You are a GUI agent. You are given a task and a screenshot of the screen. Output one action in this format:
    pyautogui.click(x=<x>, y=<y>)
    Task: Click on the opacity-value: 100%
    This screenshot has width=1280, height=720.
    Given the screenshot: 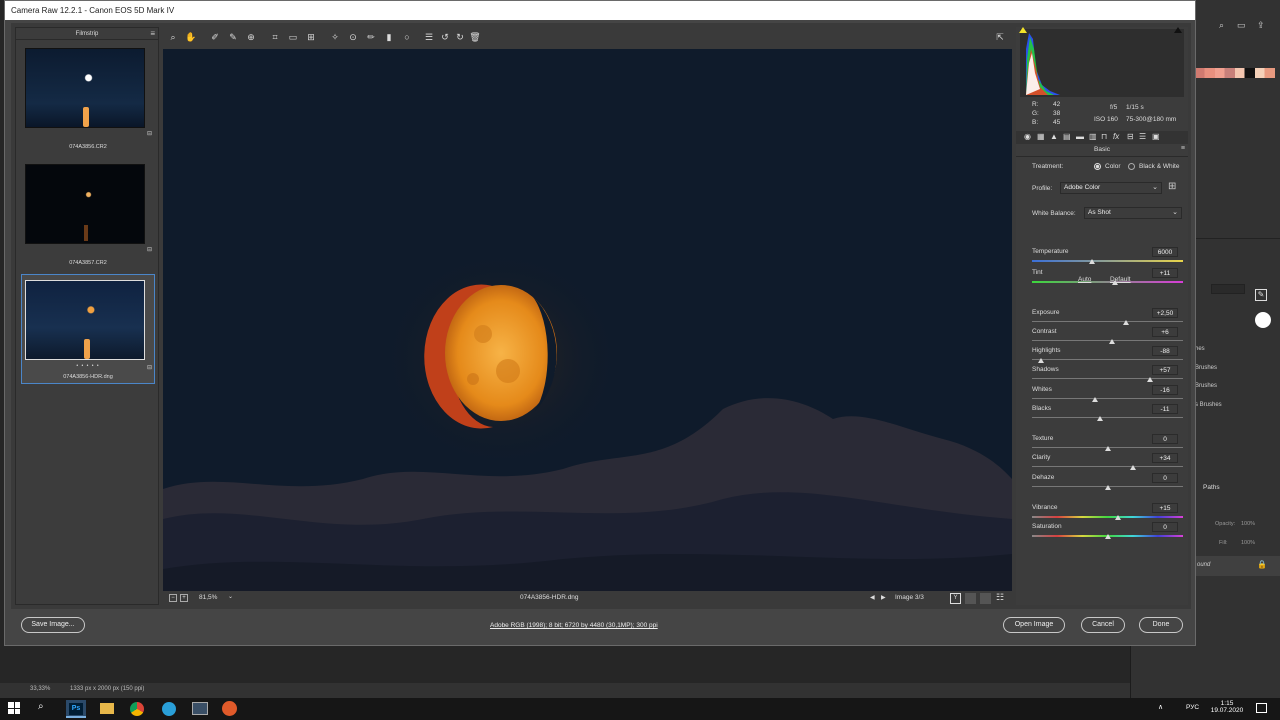 What is the action you would take?
    pyautogui.click(x=1248, y=524)
    